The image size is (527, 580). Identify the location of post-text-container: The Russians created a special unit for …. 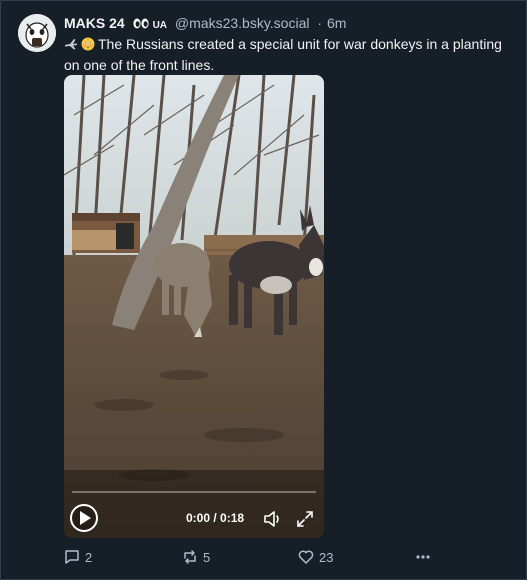
(291, 55).